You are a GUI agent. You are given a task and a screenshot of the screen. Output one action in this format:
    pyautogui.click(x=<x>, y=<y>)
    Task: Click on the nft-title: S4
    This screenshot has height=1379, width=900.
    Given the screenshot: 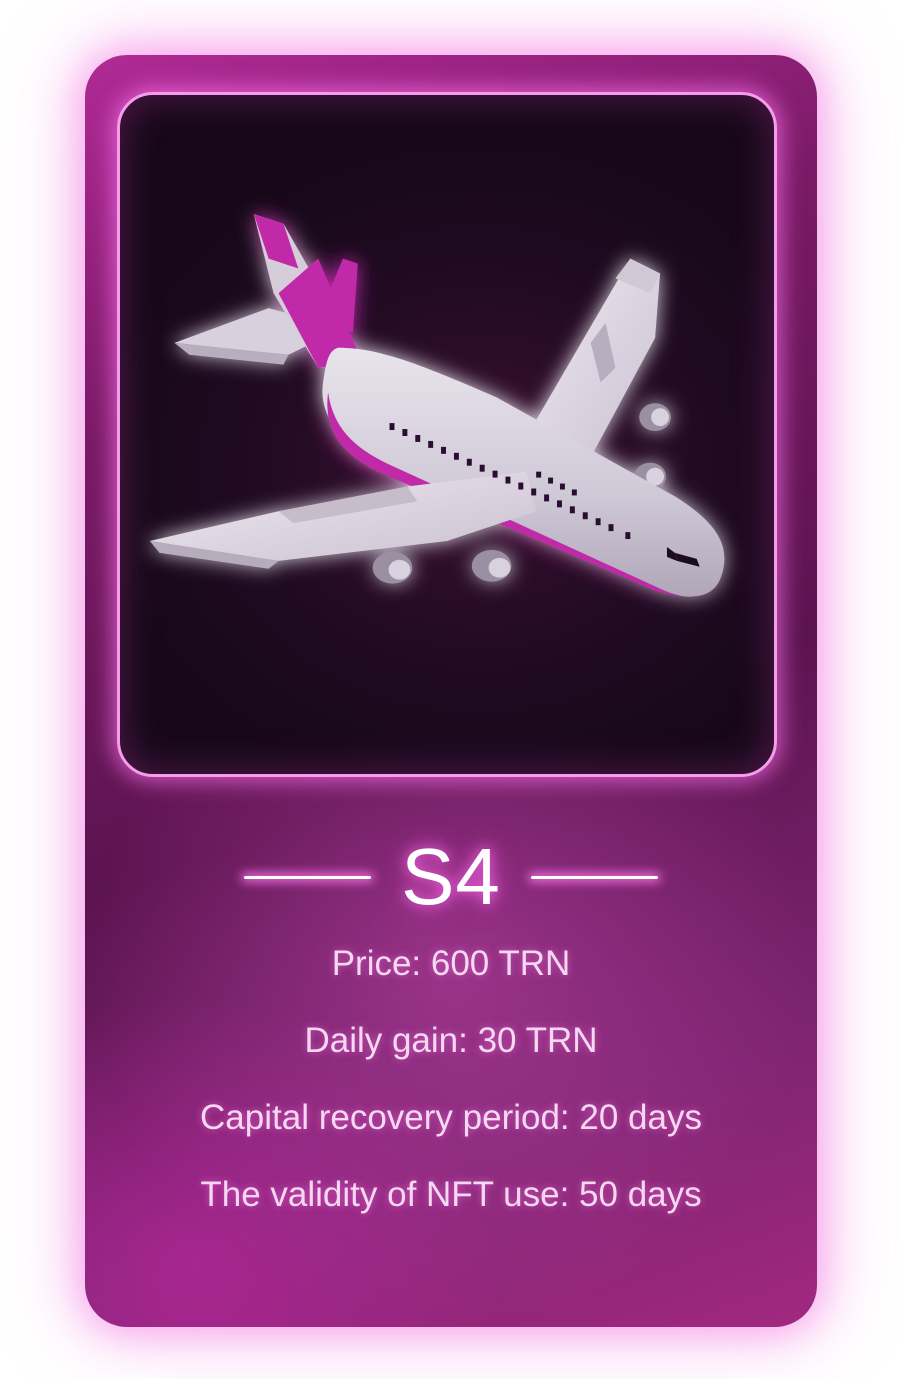 What is the action you would take?
    pyautogui.click(x=451, y=876)
    